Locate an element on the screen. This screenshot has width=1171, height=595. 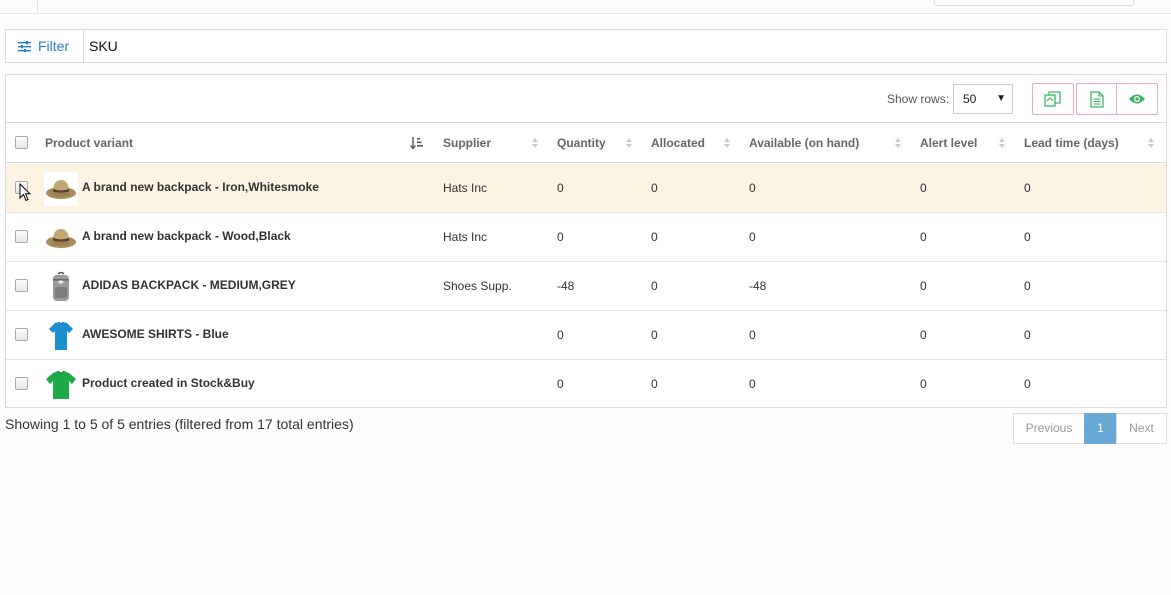
product-variant-name: ADIDAS BACKPACK - MEDIUM,GREY is located at coordinates (189, 286).